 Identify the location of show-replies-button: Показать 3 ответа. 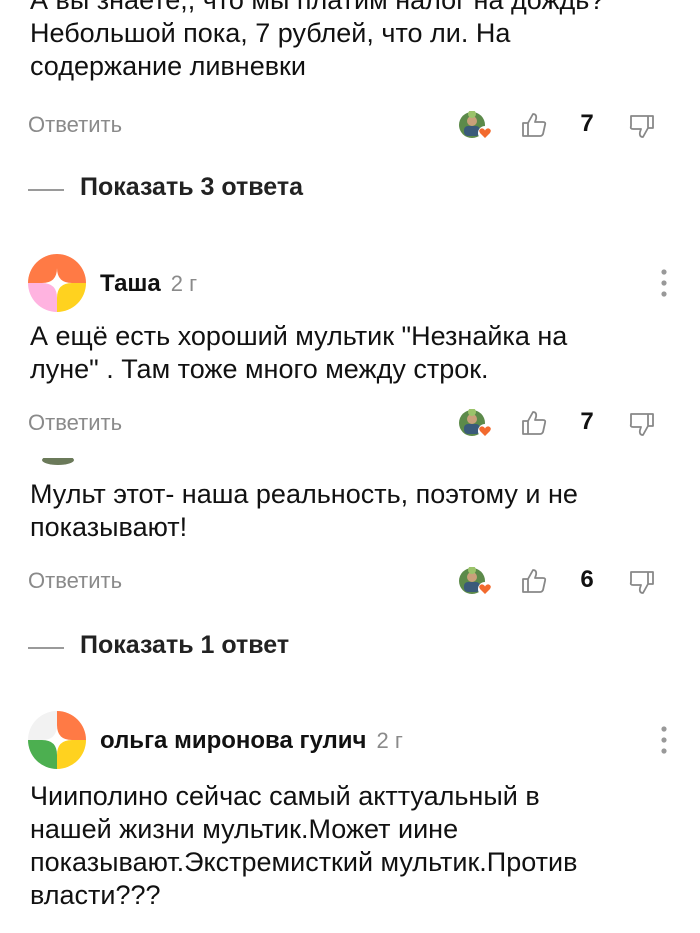
(188, 190).